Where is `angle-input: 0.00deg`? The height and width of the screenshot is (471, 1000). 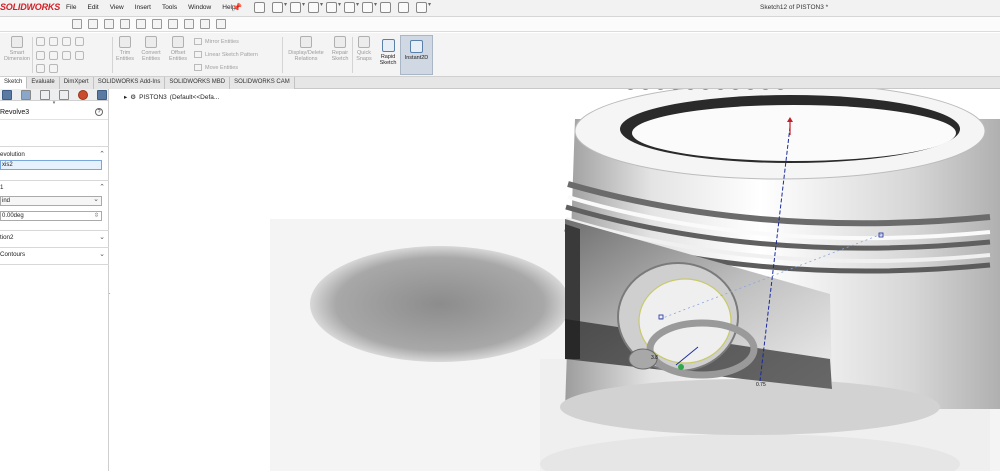
angle-input: 0.00deg is located at coordinates (51, 216).